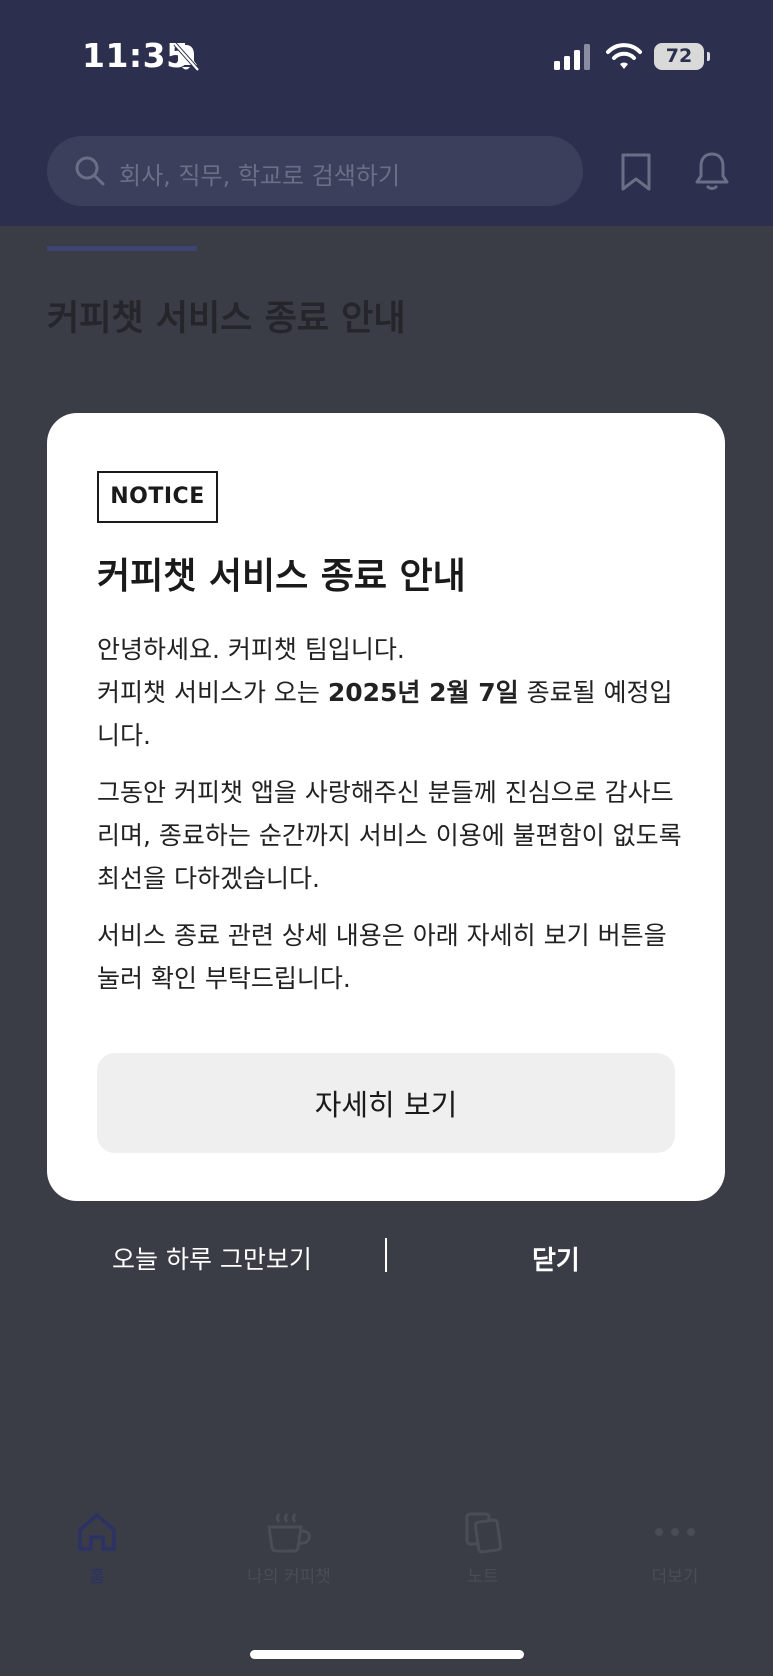 Image resolution: width=773 pixels, height=1676 pixels. What do you see at coordinates (484, 1533) in the screenshot?
I see `notes-icon` at bounding box center [484, 1533].